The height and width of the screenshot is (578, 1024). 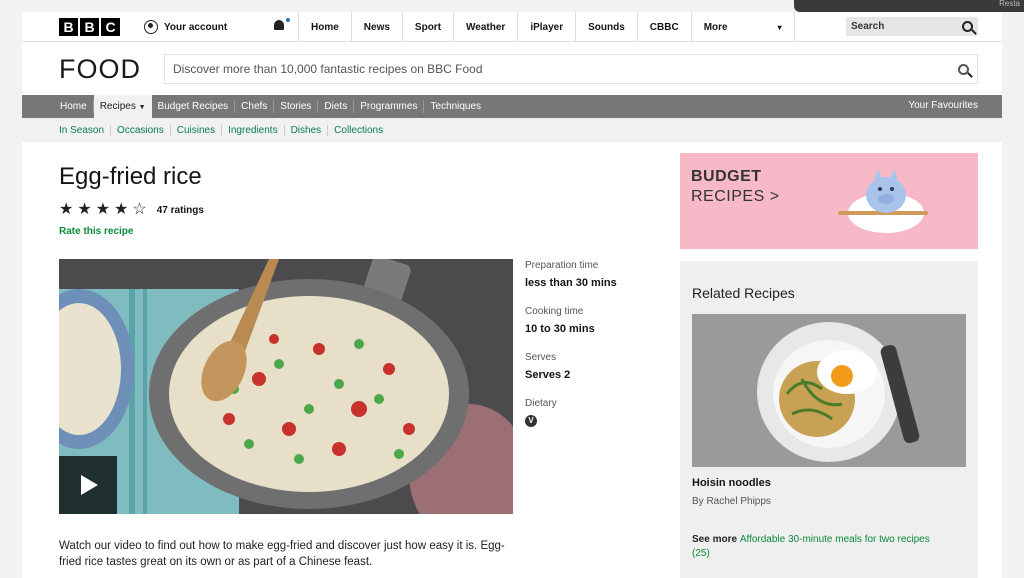 What do you see at coordinates (288, 20) in the screenshot?
I see `notification-dot` at bounding box center [288, 20].